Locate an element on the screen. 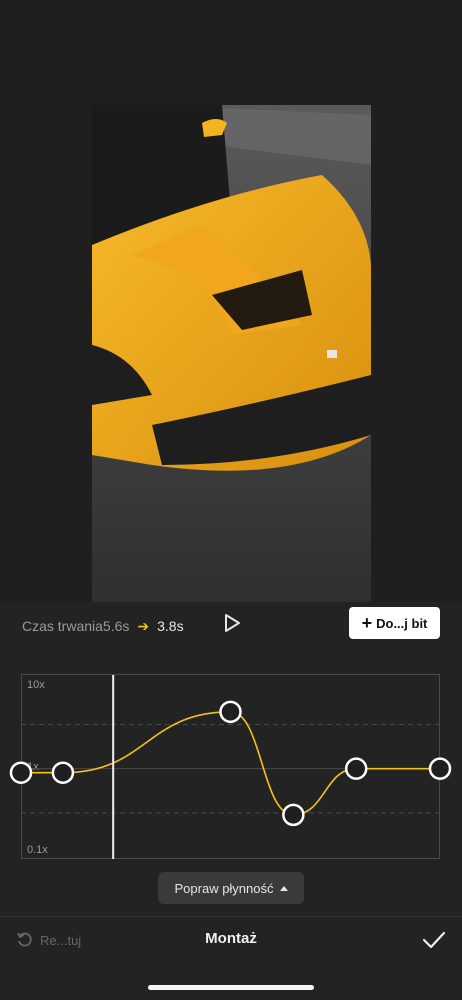 The height and width of the screenshot is (1000, 462). play-icon is located at coordinates (232, 623).